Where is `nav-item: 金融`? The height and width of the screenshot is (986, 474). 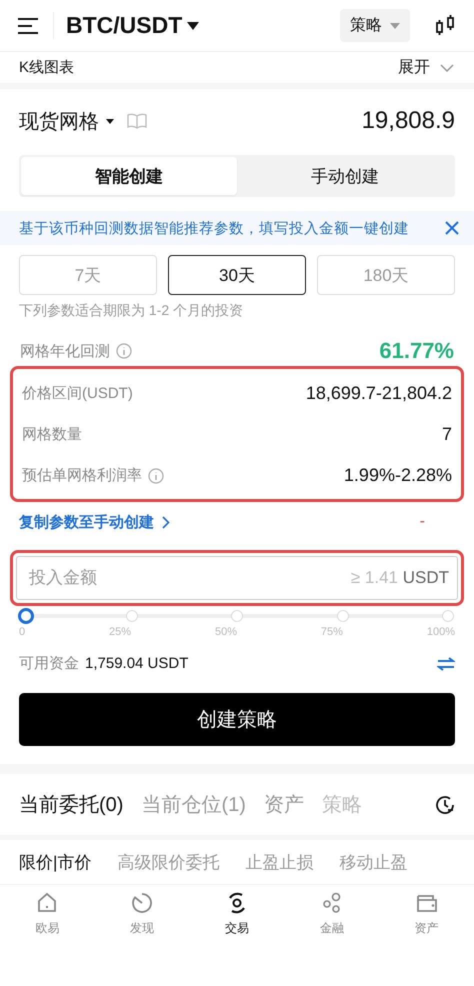
nav-item: 金融 is located at coordinates (332, 938).